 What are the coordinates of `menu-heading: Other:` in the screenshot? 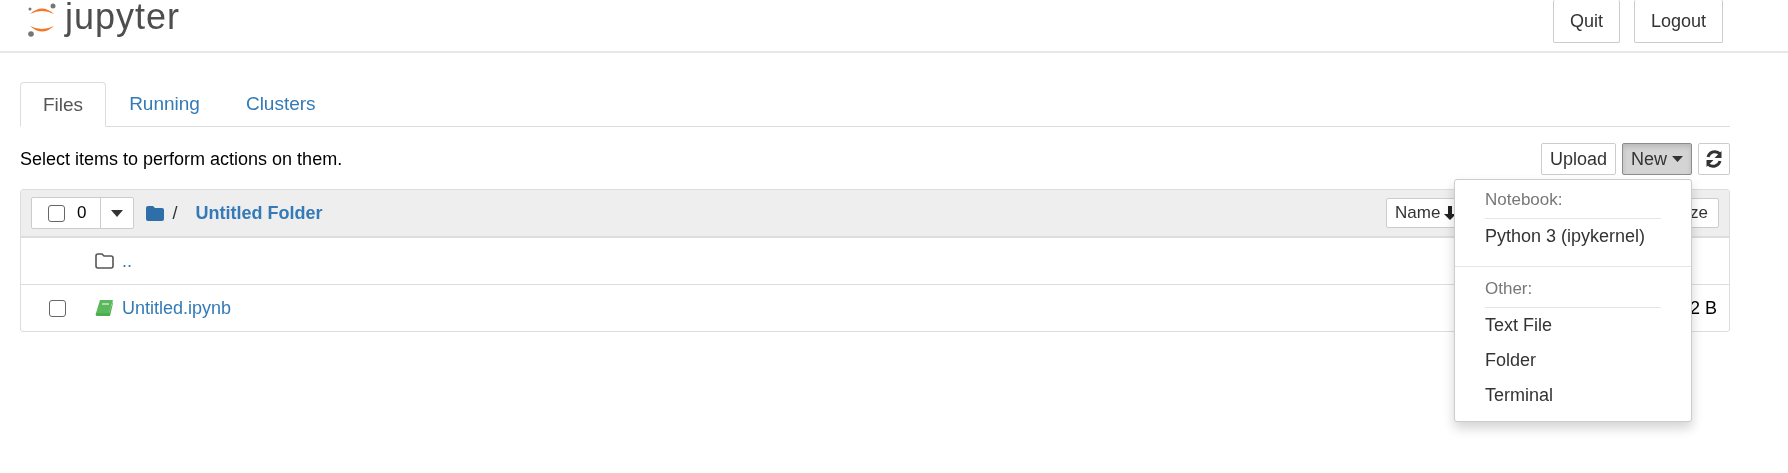 It's located at (1573, 291).